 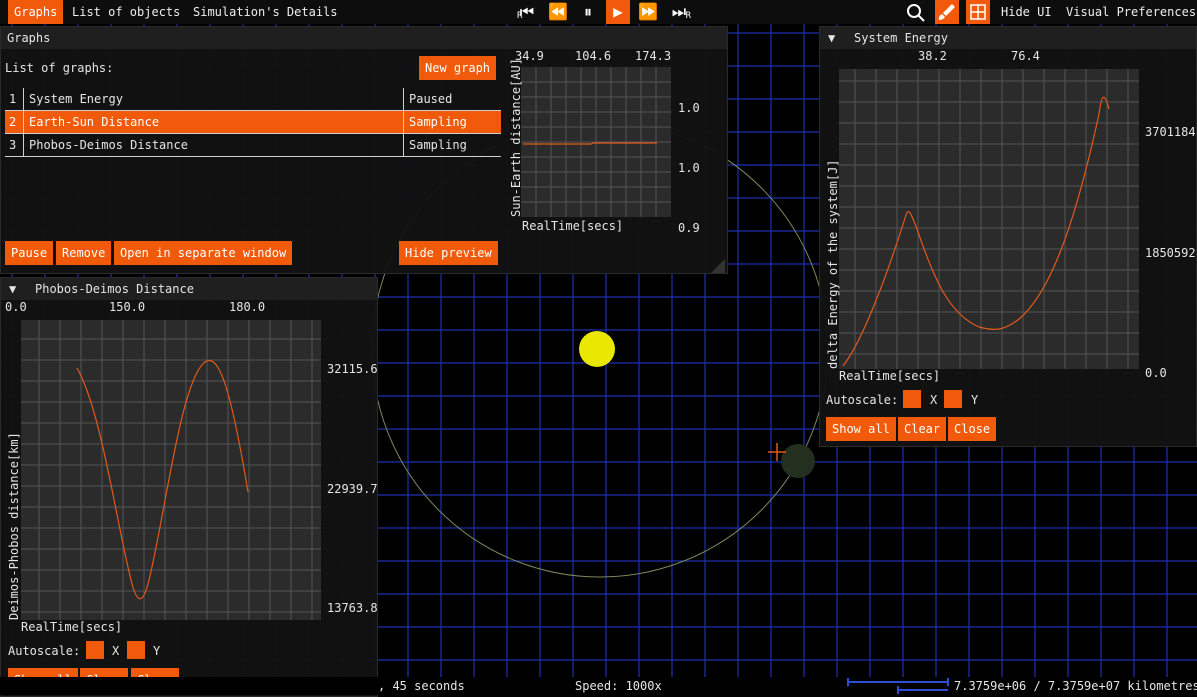 I want to click on row-name: Earth-Sun Distance, so click(x=94, y=122).